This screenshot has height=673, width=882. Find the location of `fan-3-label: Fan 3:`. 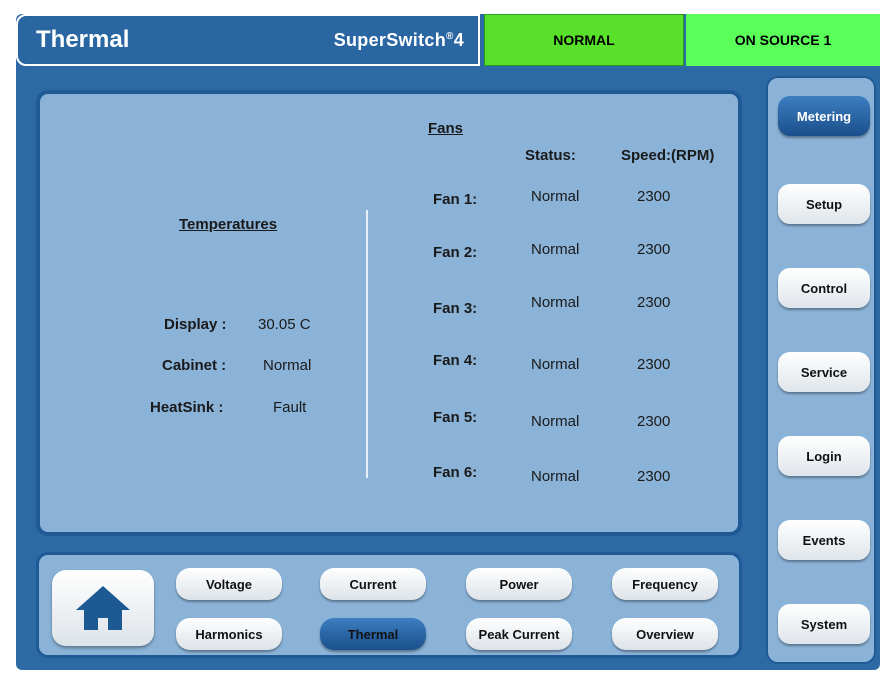

fan-3-label: Fan 3: is located at coordinates (455, 308).